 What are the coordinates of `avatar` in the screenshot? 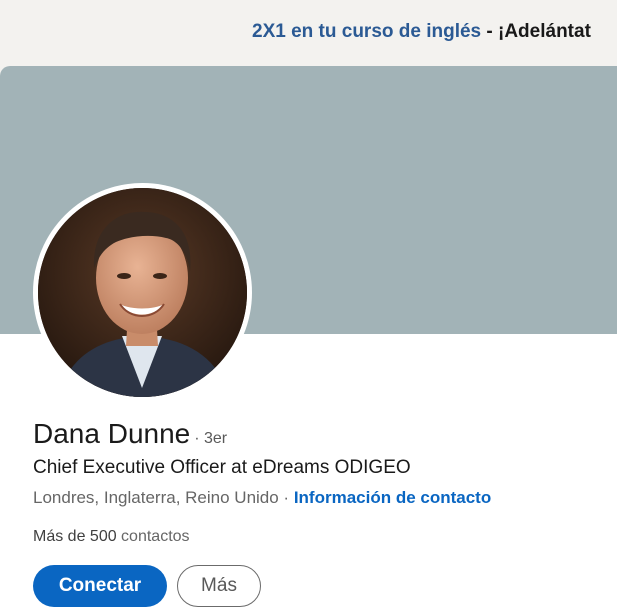 It's located at (142, 292).